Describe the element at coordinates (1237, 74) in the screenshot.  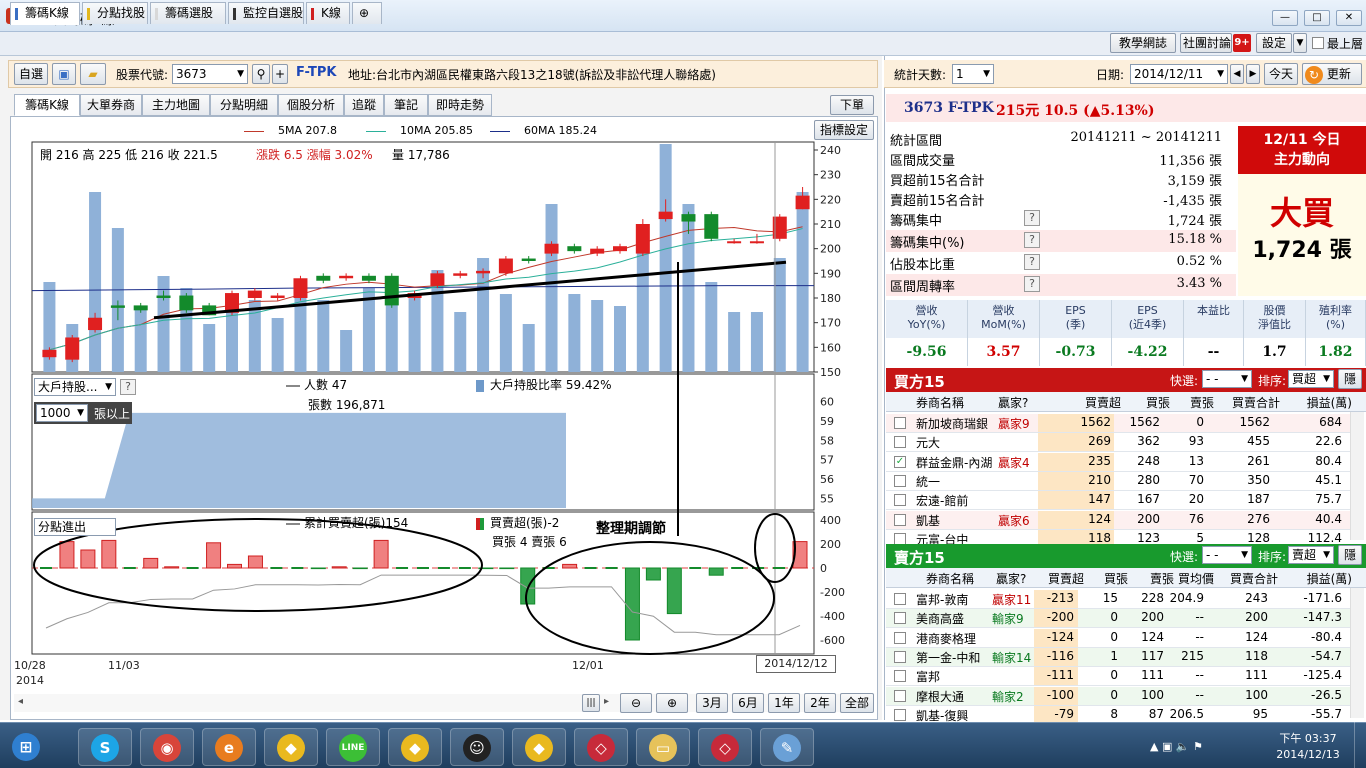
I see `prev-date-icon: ◀` at that location.